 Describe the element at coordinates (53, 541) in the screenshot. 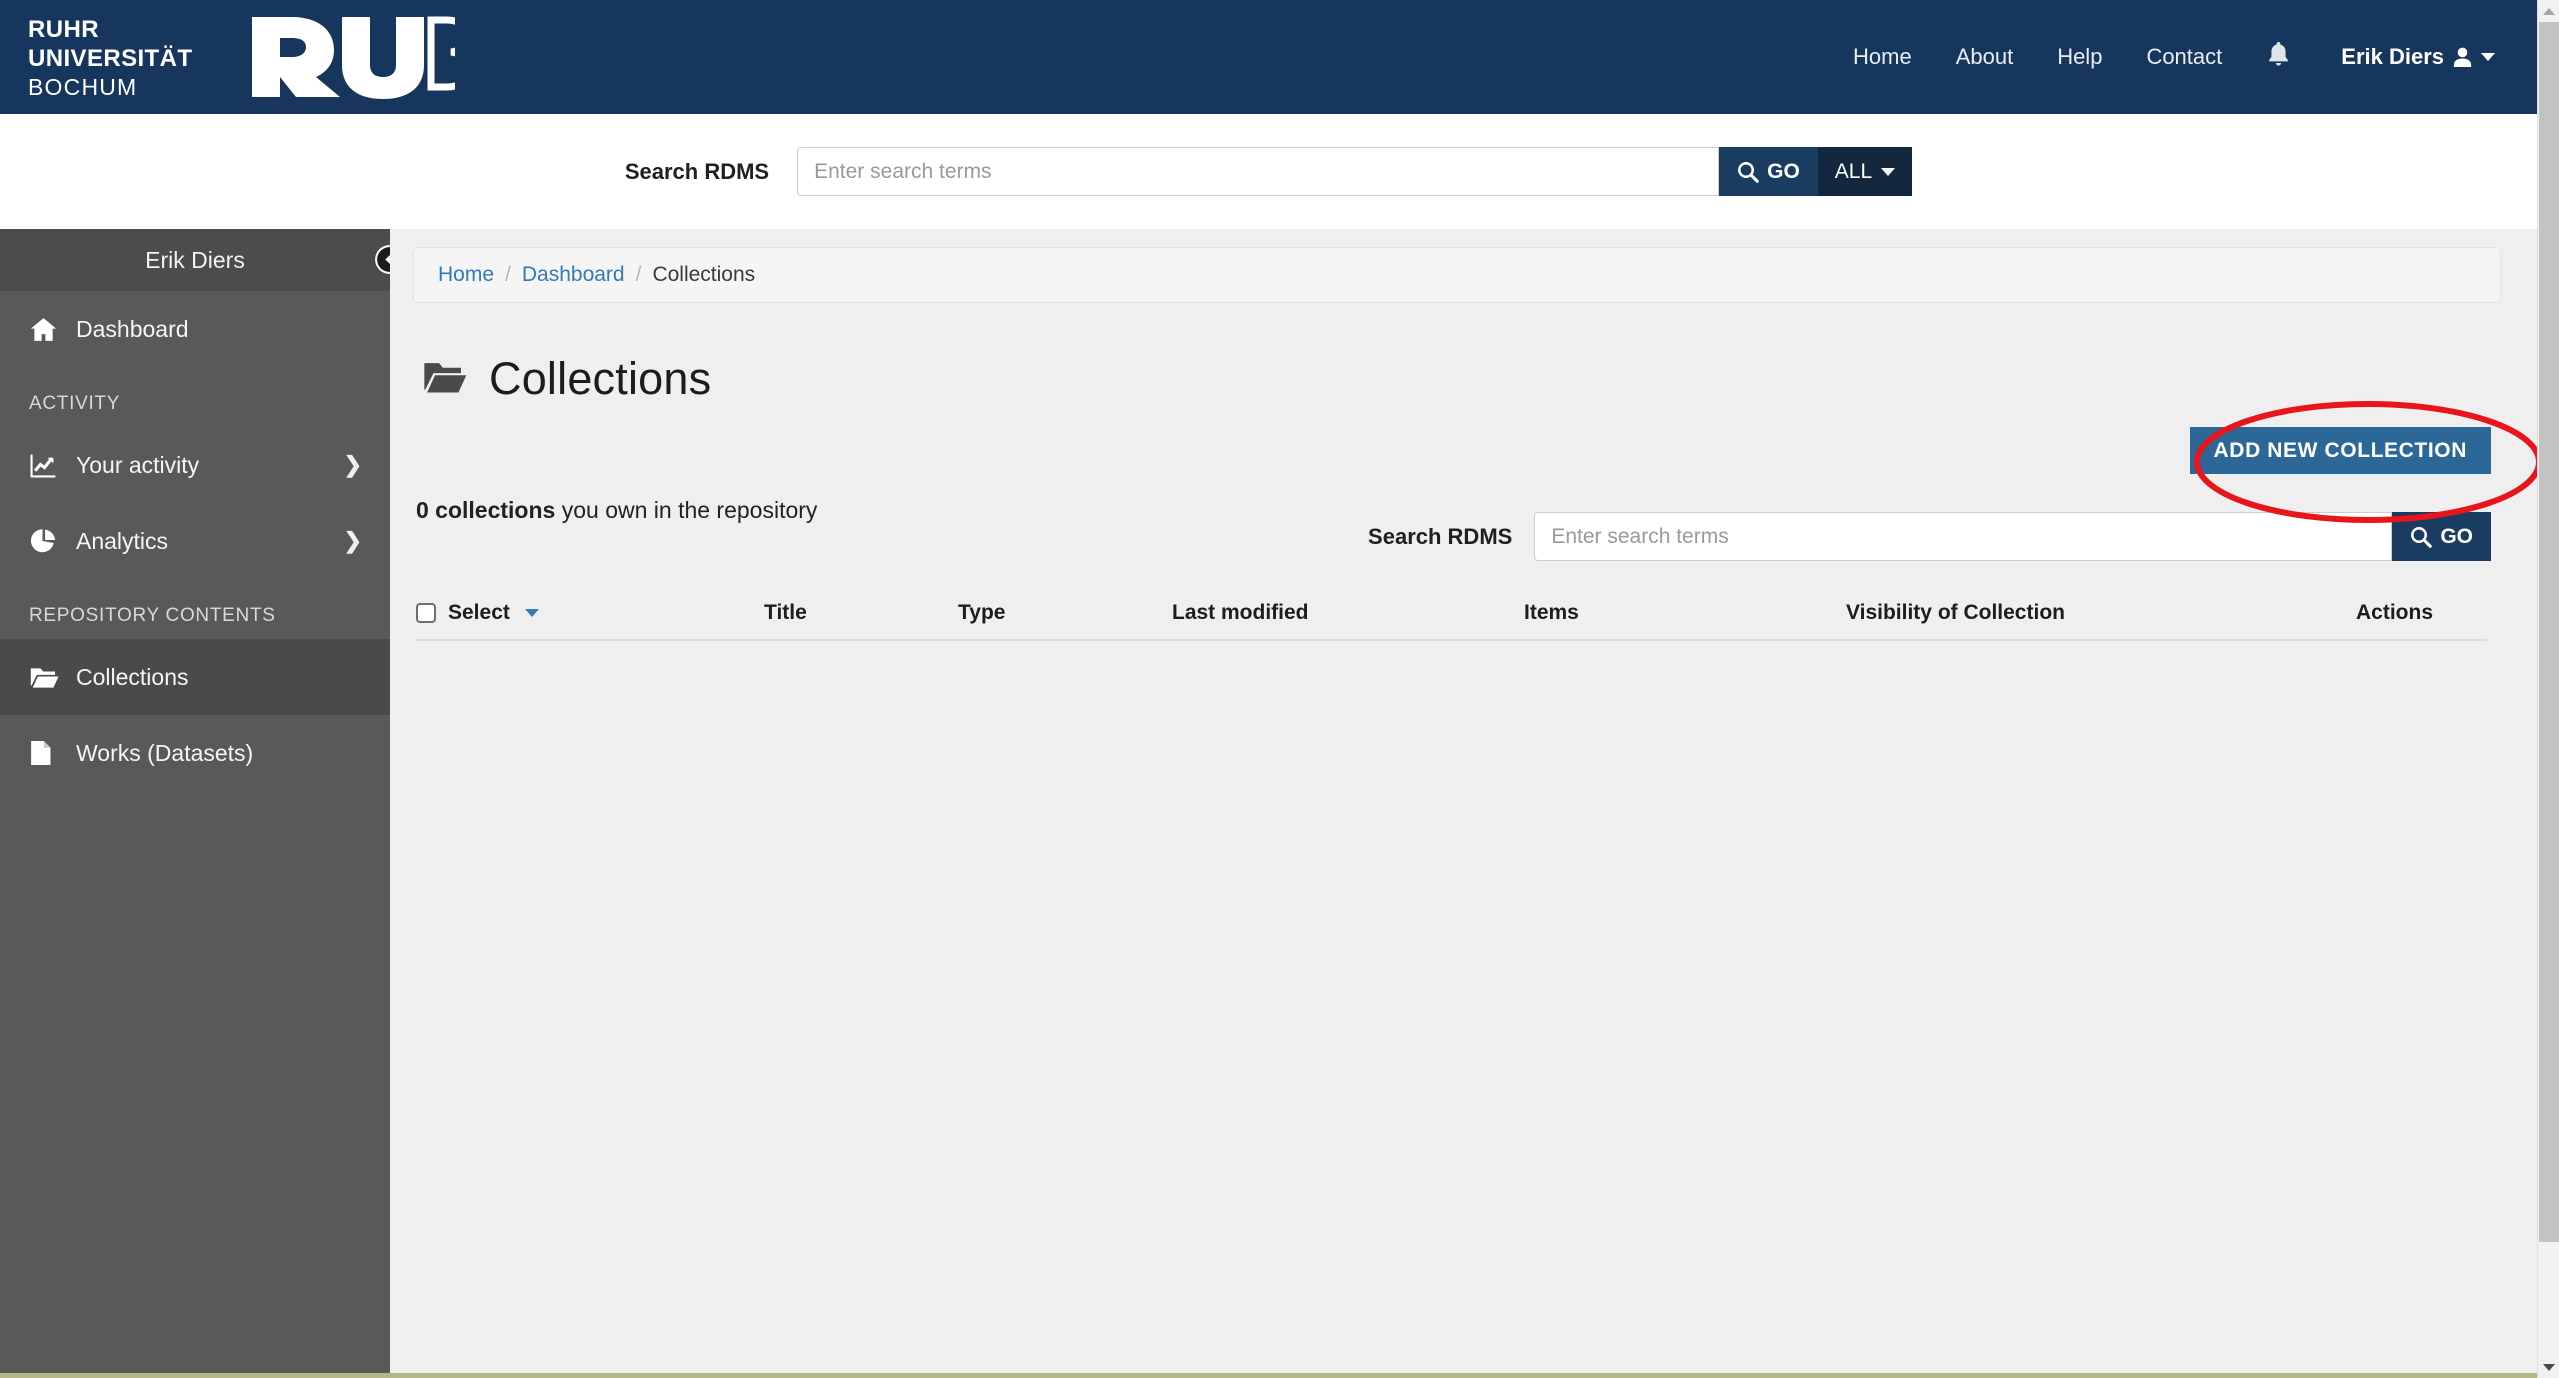

I see `pie-chart-icon` at that location.